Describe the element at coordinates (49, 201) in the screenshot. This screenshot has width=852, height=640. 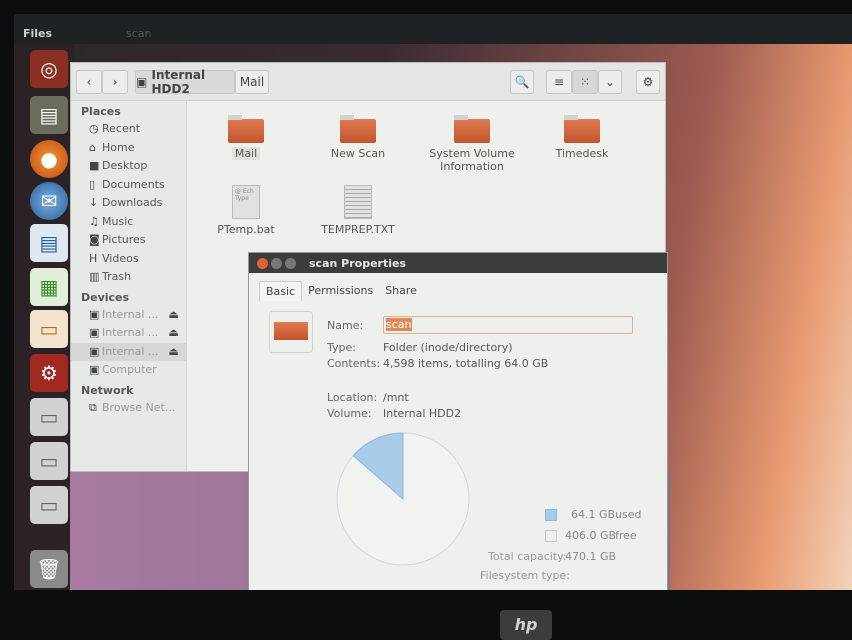
I see `thunderbird-icon: ✉` at that location.